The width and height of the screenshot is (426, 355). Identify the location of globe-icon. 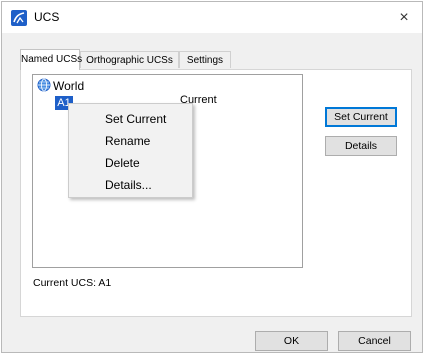
(44, 85).